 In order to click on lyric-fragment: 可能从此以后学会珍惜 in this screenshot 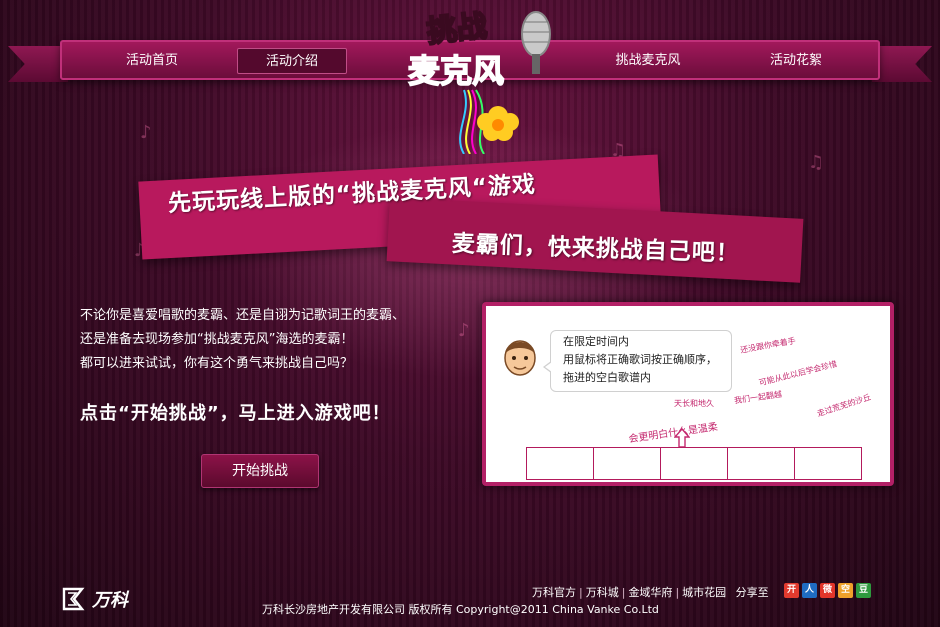, I will do `click(798, 373)`.